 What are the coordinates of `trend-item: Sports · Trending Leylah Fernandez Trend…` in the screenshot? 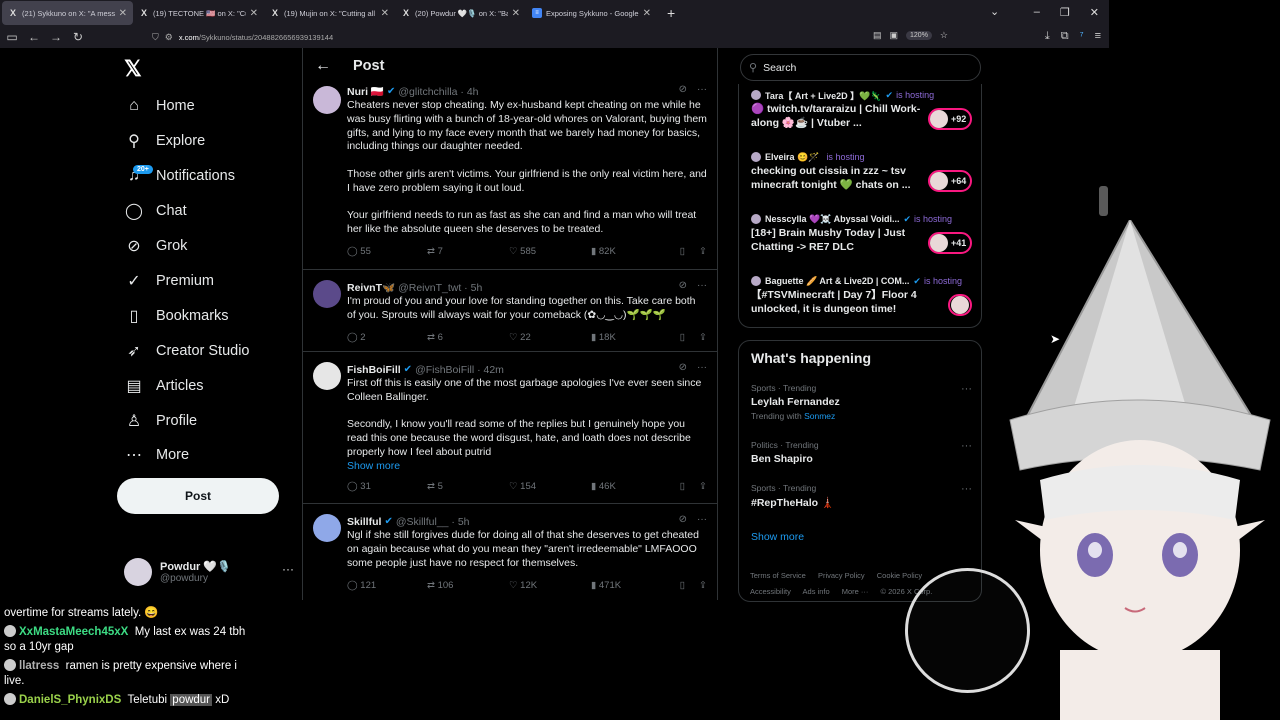 It's located at (863, 402).